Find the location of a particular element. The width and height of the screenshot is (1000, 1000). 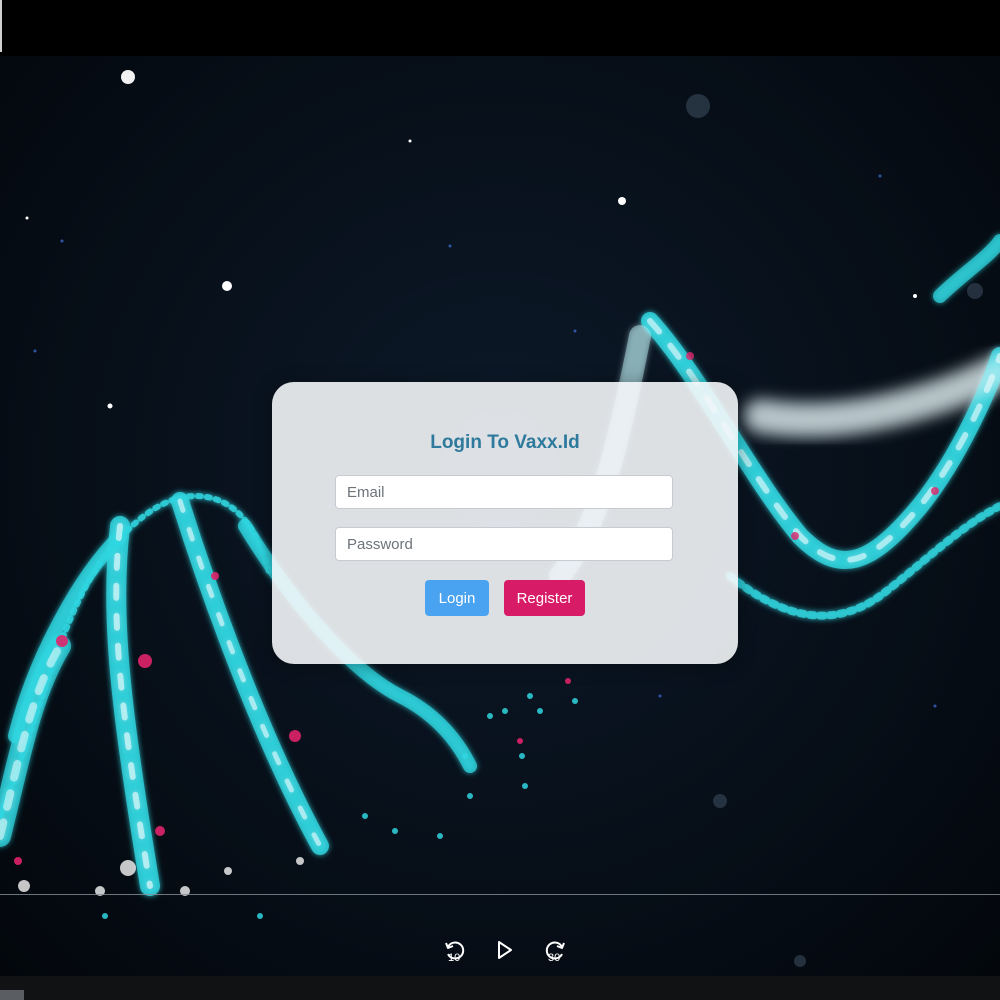

login-card: Login To Vaxx.Id Login Register is located at coordinates (505, 523).